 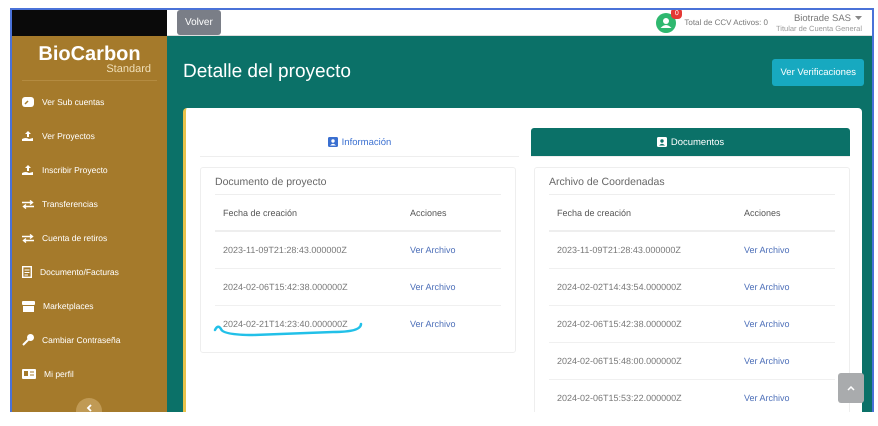 I want to click on total-credits-label: Total de CCV Activos: 0, so click(x=726, y=22).